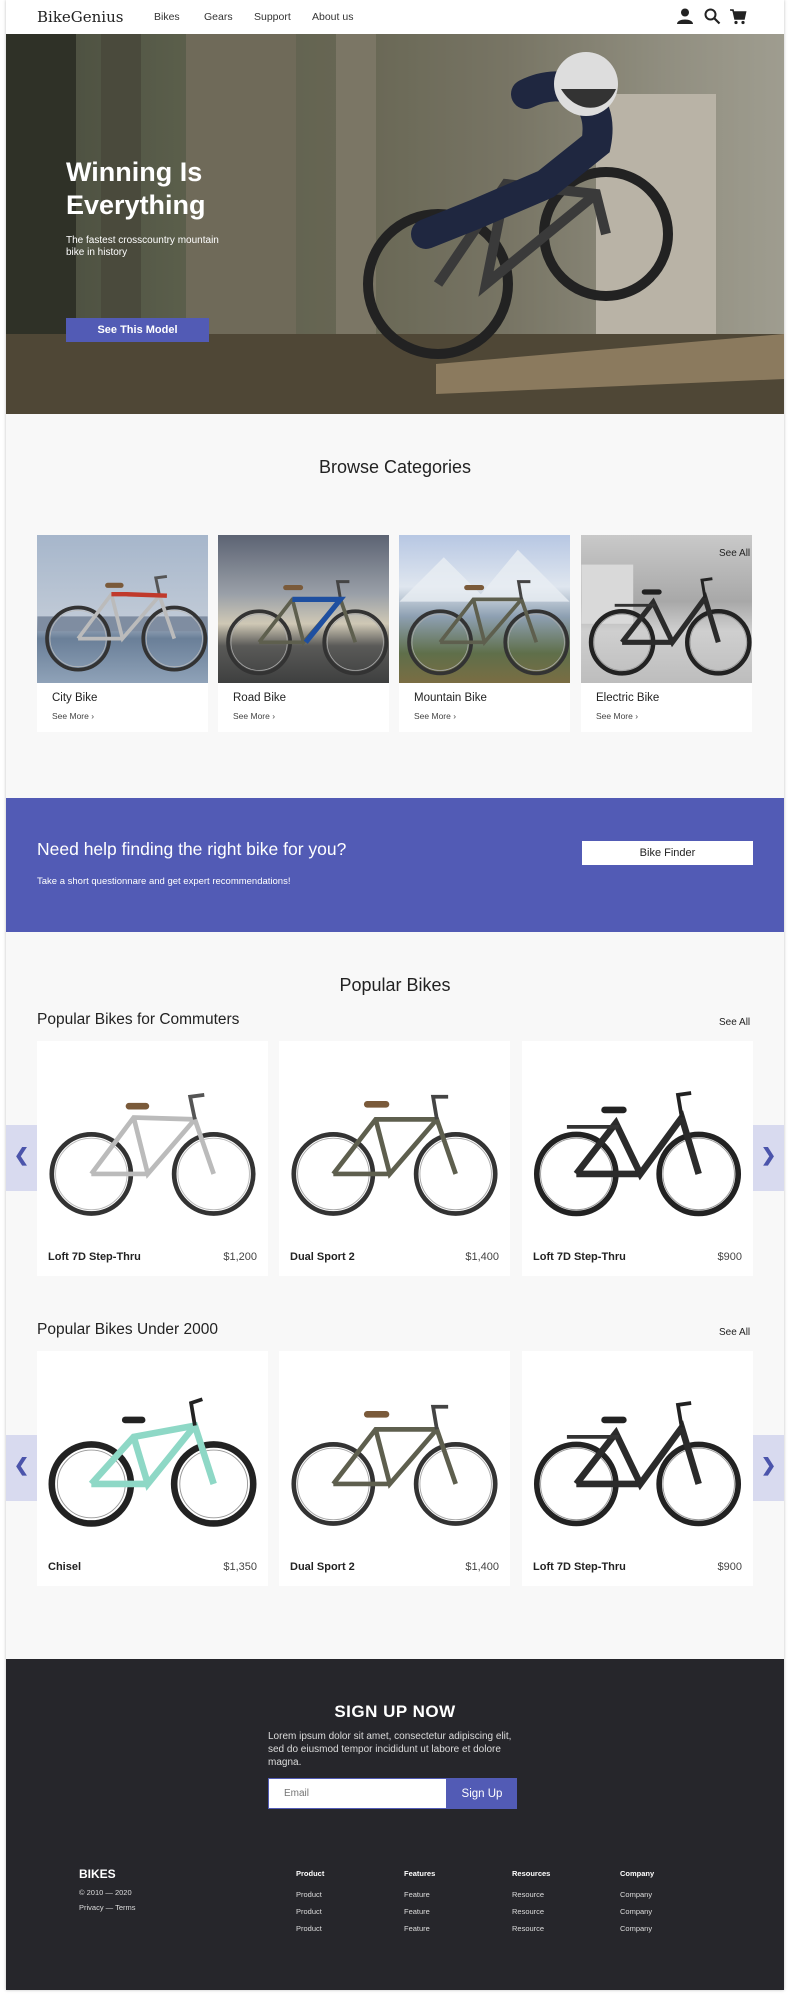 This screenshot has width=791, height=2000. Describe the element at coordinates (105, 1892) in the screenshot. I see `footer-copyright: © 2010 — 2020` at that location.